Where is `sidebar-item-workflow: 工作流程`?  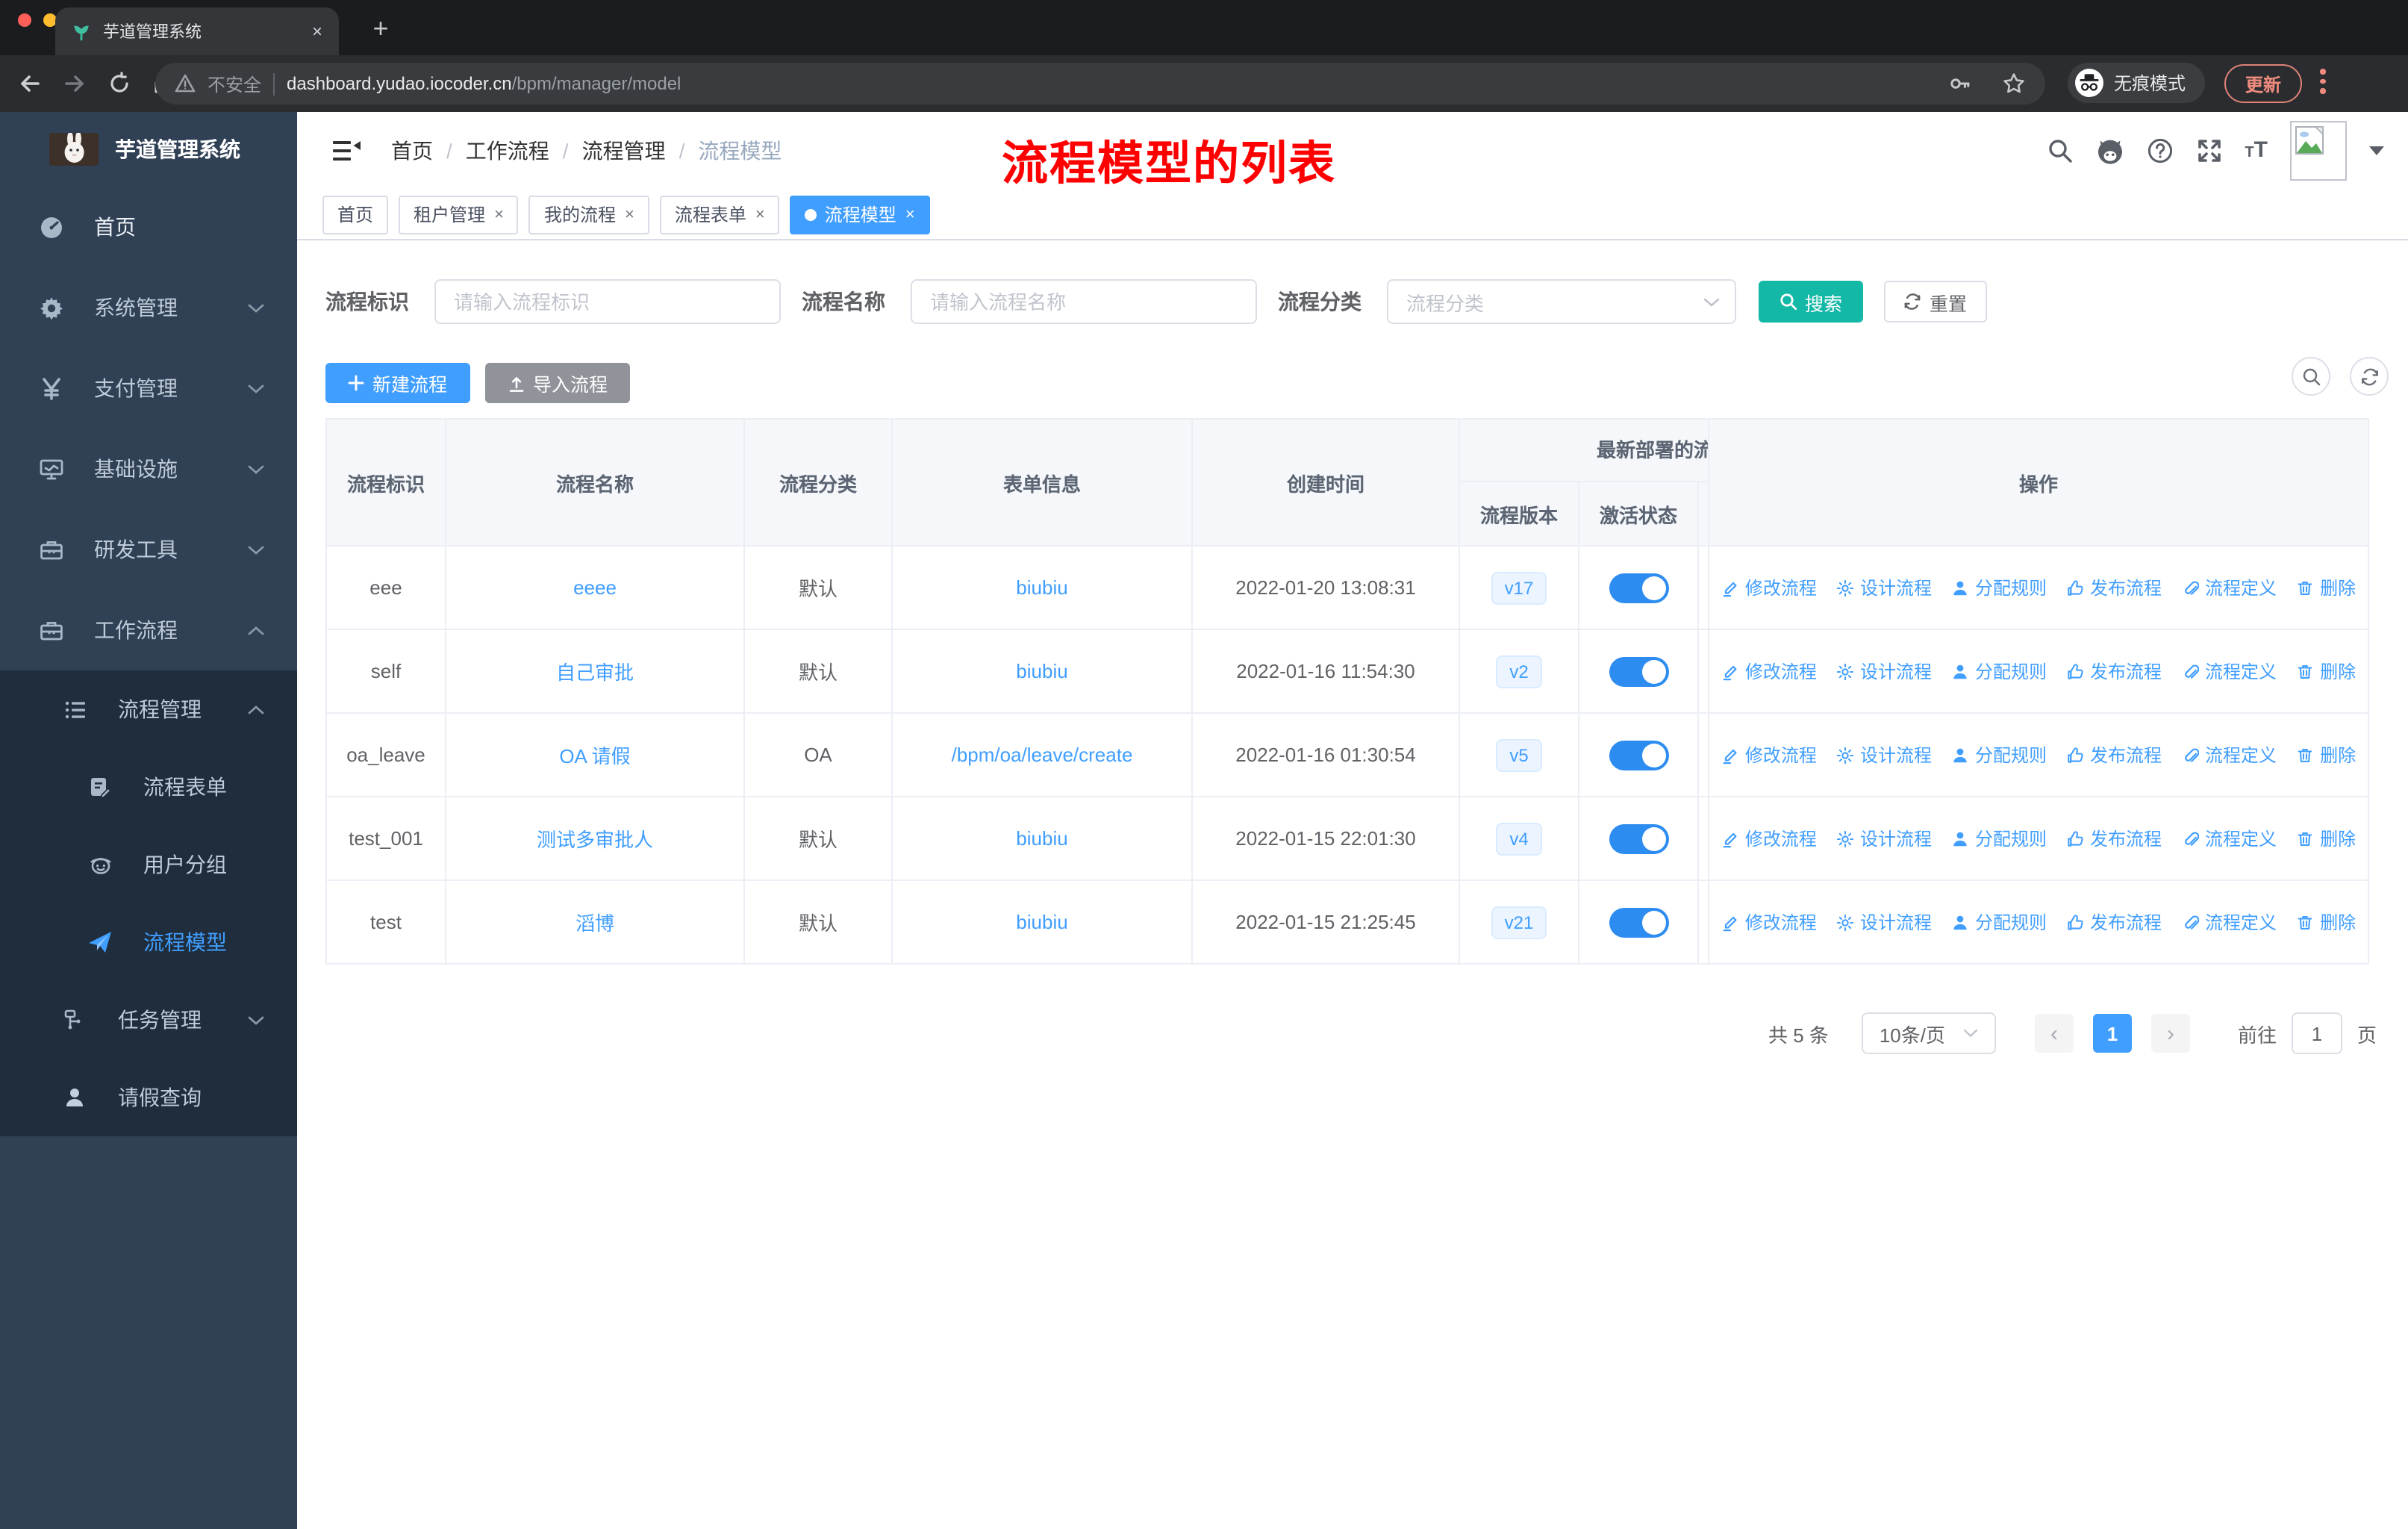
sidebar-item-workflow: 工作流程 is located at coordinates (148, 630).